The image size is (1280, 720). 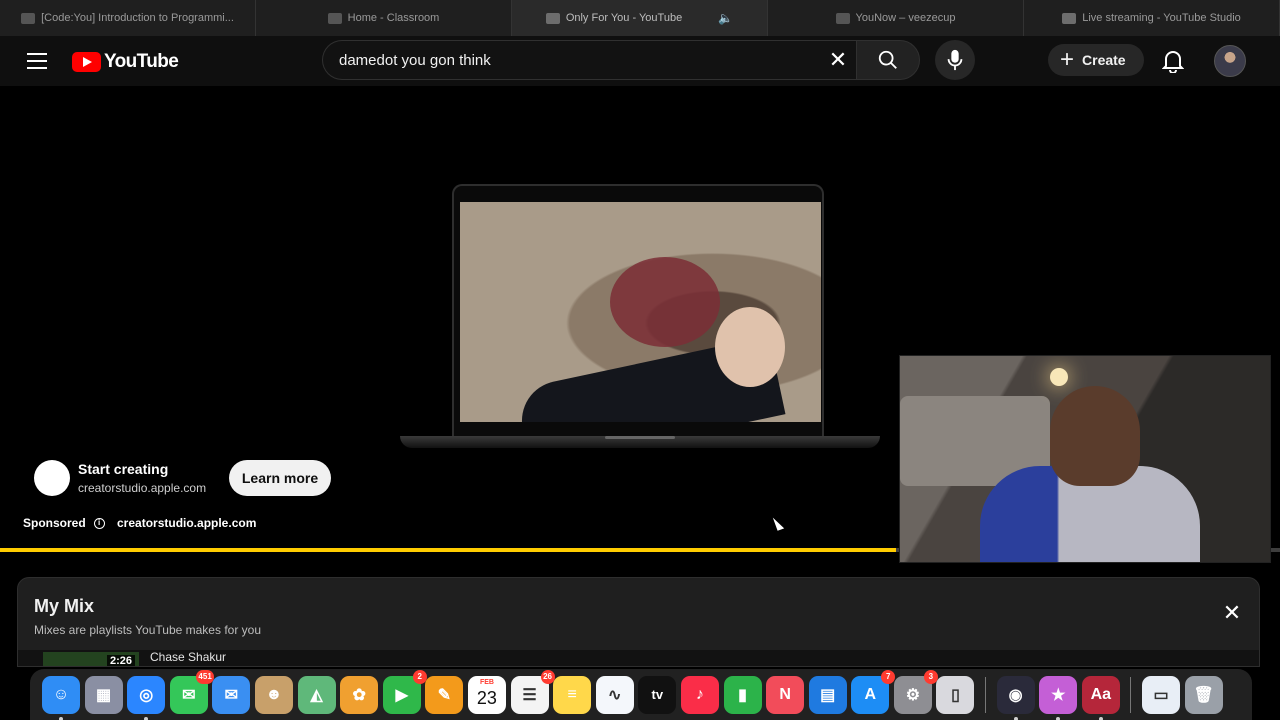 I want to click on dock-pages-icon: ✎, so click(x=444, y=694).